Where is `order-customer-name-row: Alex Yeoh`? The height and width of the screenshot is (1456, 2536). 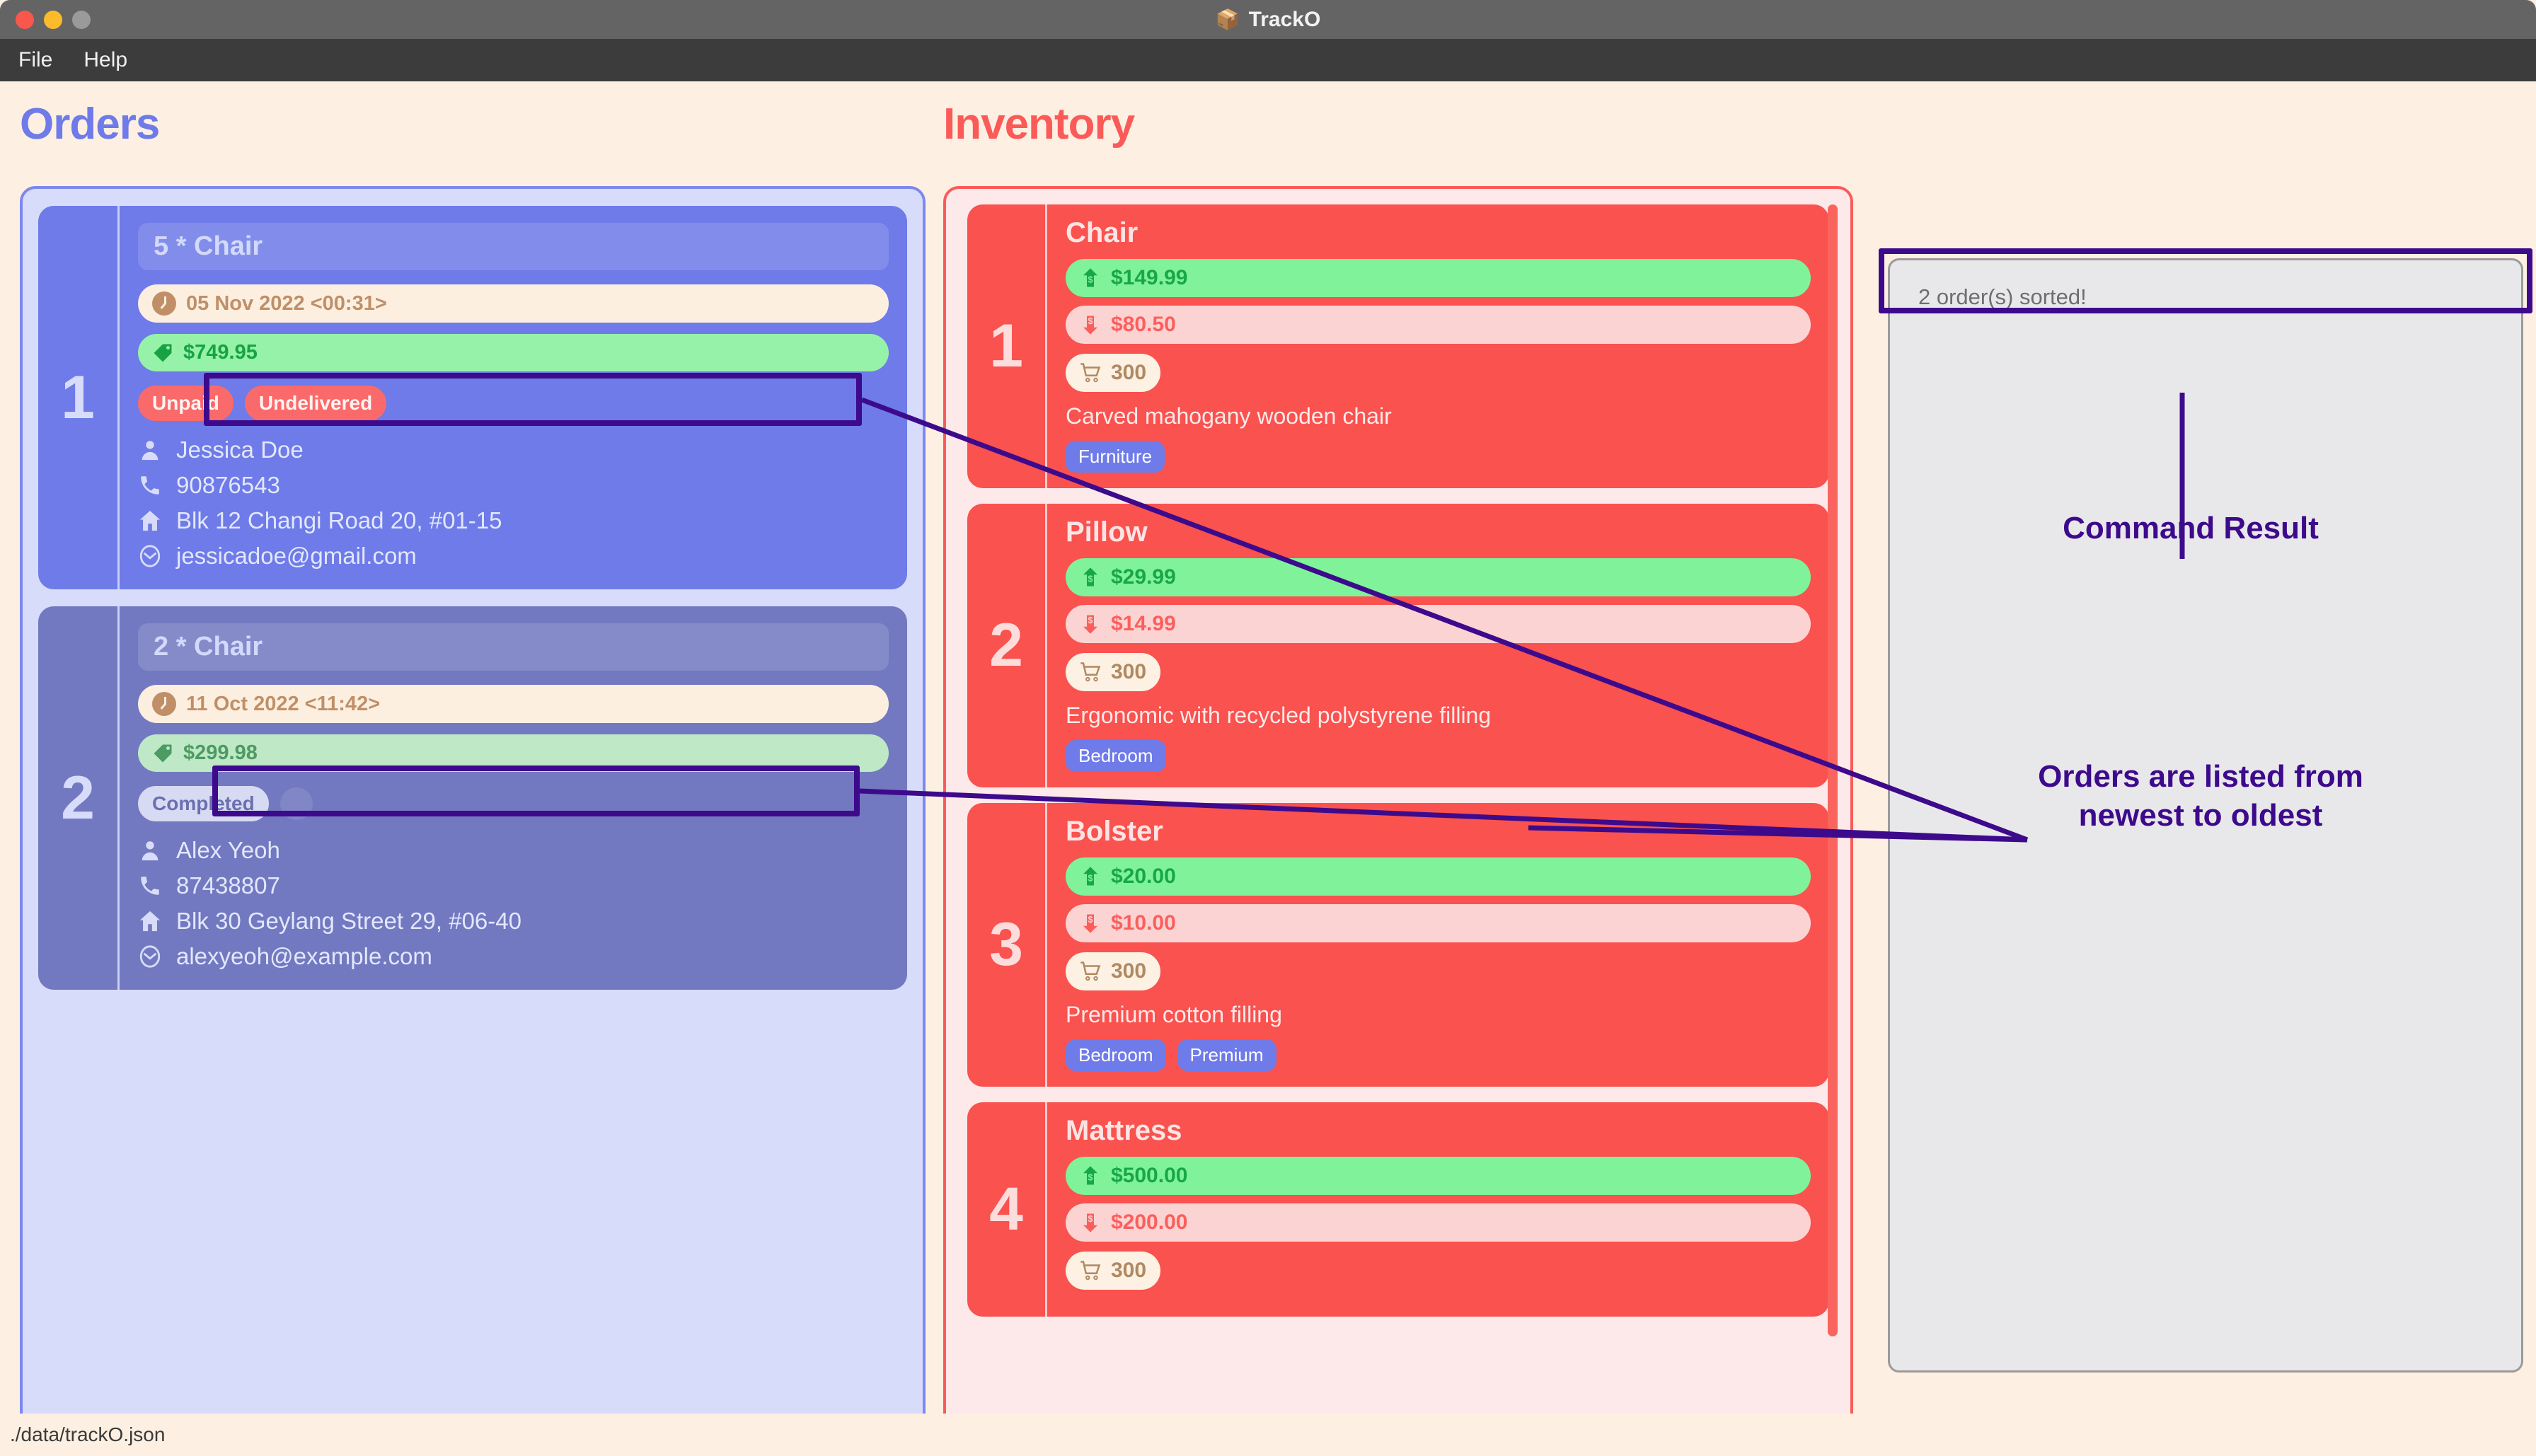
order-customer-name-row: Alex Yeoh is located at coordinates (513, 851).